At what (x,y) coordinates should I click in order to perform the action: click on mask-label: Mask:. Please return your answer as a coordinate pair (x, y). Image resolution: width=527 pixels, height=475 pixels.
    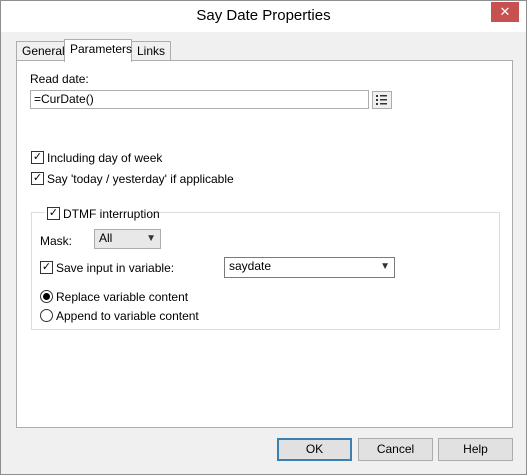
    Looking at the image, I should click on (56, 241).